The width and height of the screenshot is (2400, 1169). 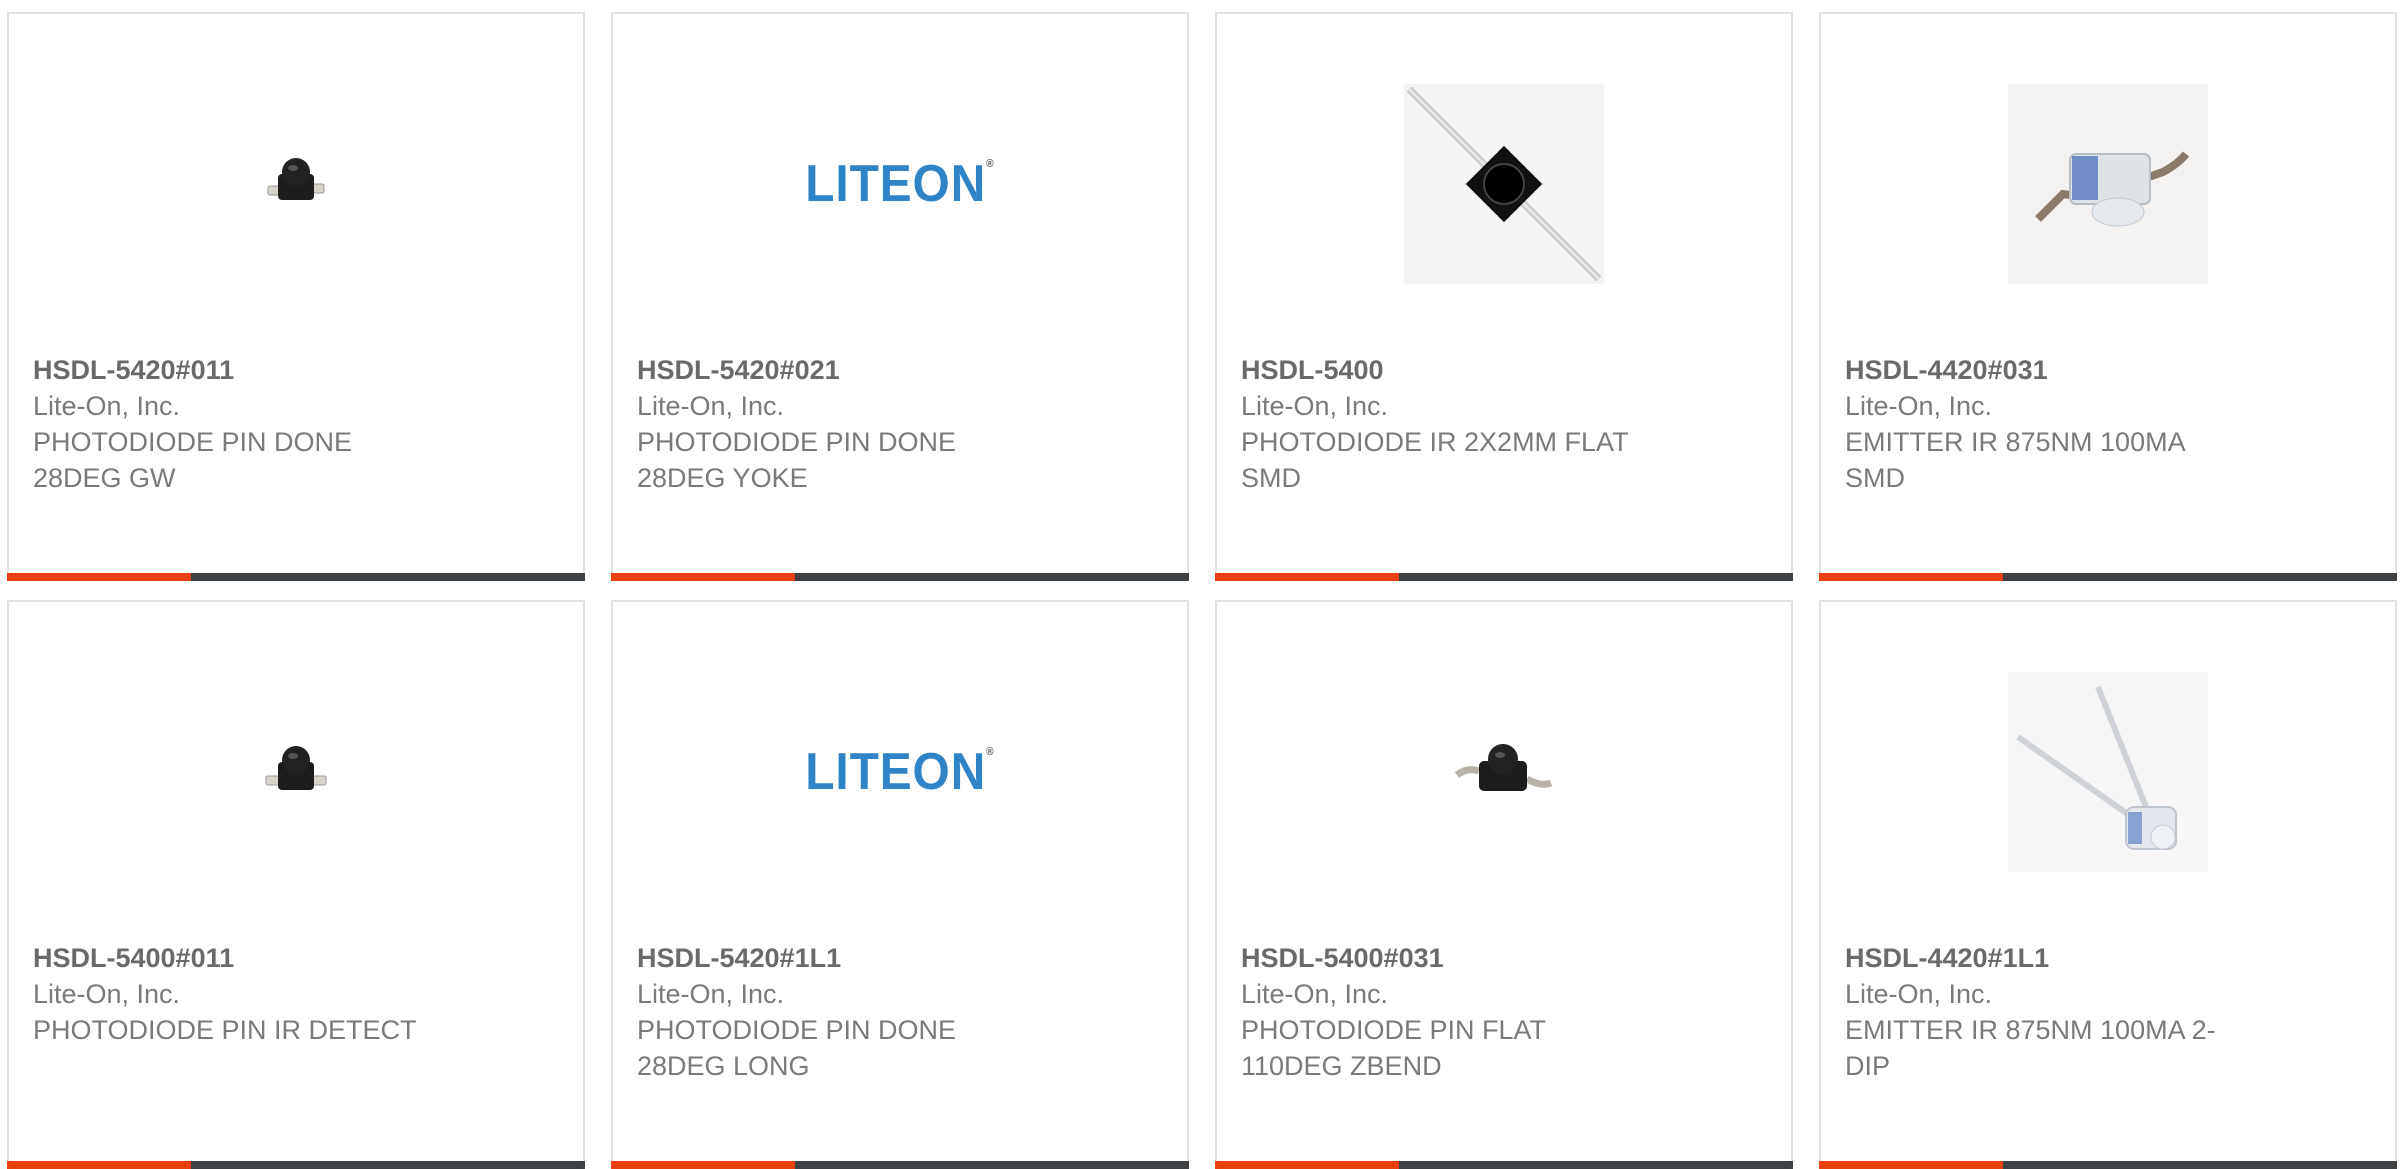 I want to click on part-number: HSDL-5400, so click(x=1451, y=370).